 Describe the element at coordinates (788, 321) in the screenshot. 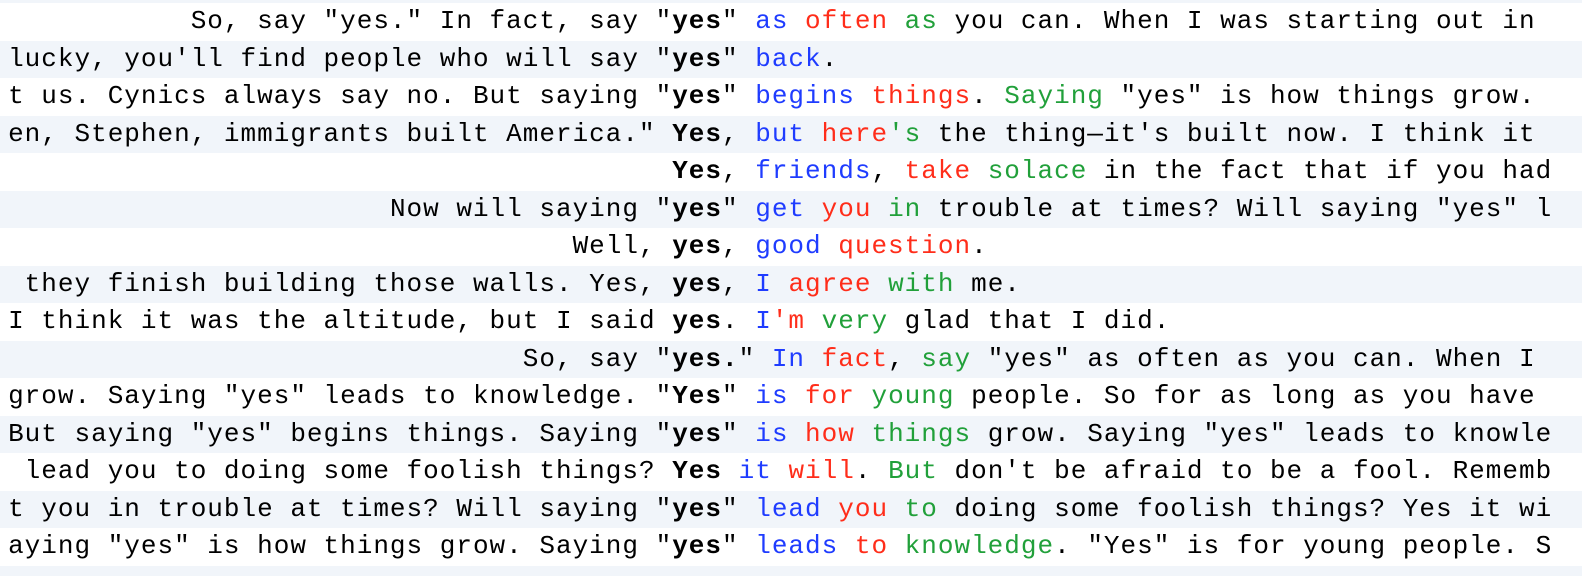

I see `collocate-red: 'm` at that location.